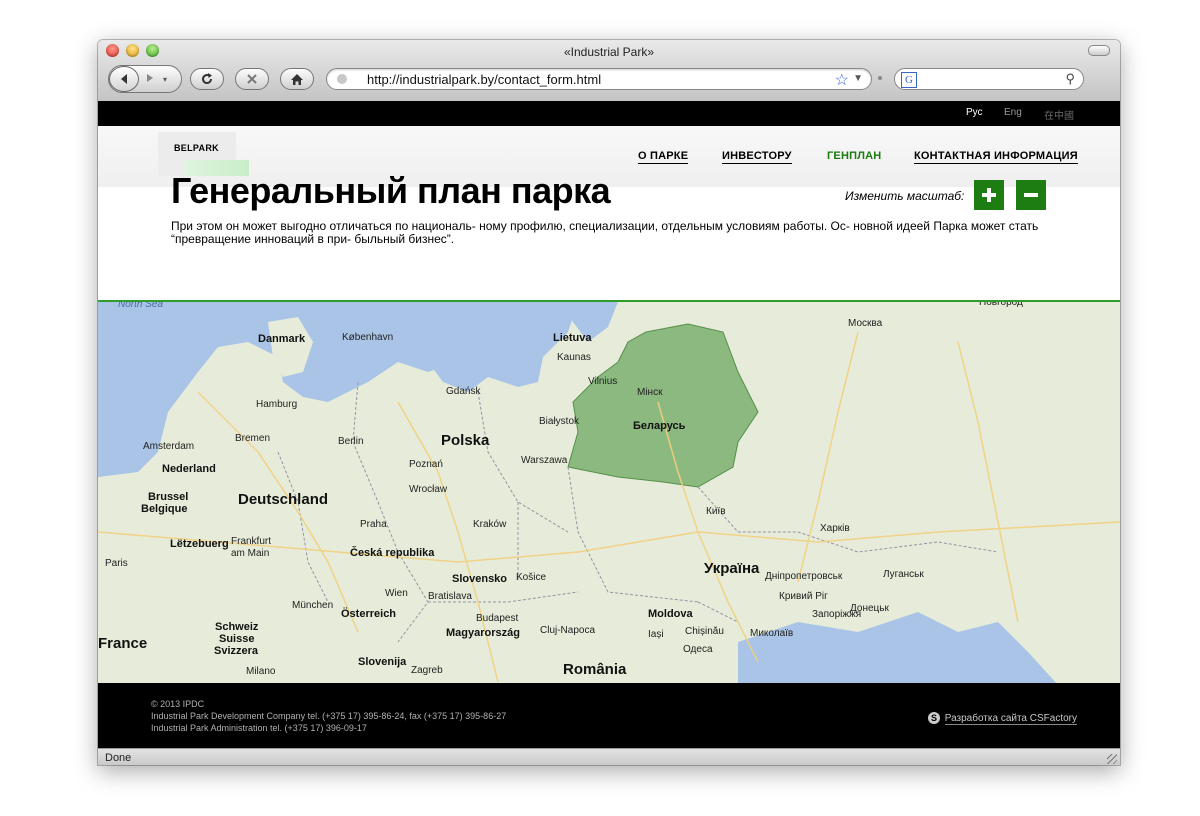 The width and height of the screenshot is (1200, 816). I want to click on black-sea, so click(898, 648).